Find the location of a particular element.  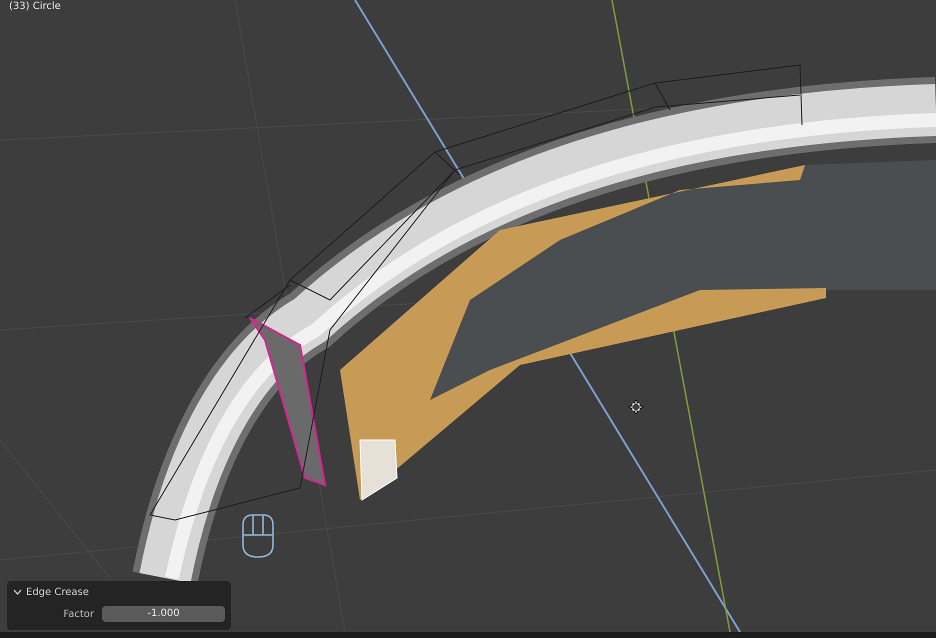

chevron-icon is located at coordinates (17, 592).